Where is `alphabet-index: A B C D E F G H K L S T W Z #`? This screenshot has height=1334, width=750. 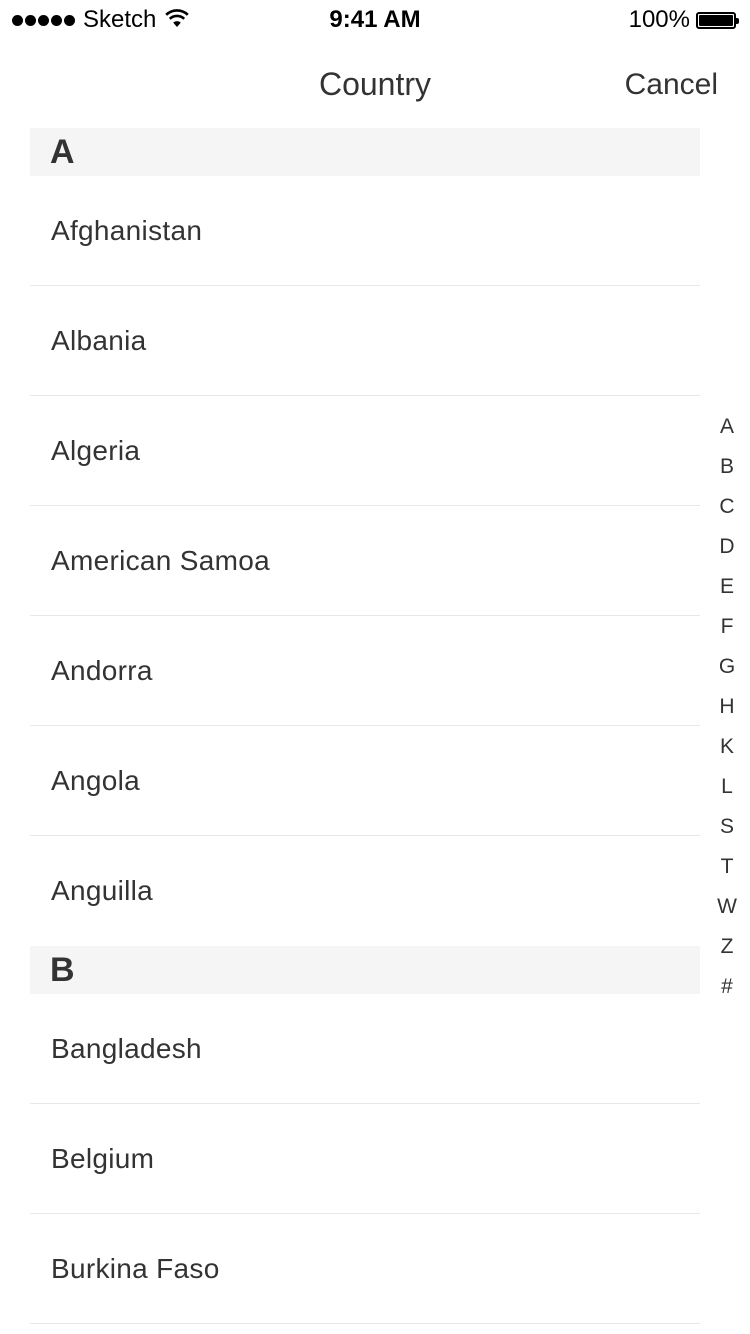 alphabet-index: A B C D E F G H K L S T W Z # is located at coordinates (727, 707).